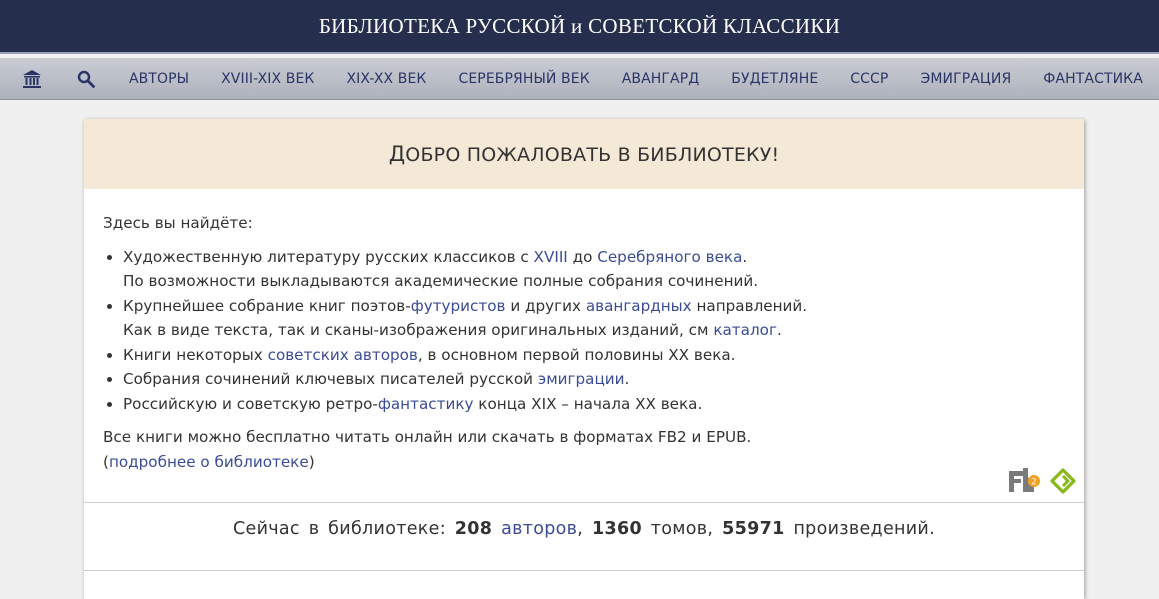 The height and width of the screenshot is (599, 1159). I want to click on link-avant-garde: авангардных, so click(639, 306).